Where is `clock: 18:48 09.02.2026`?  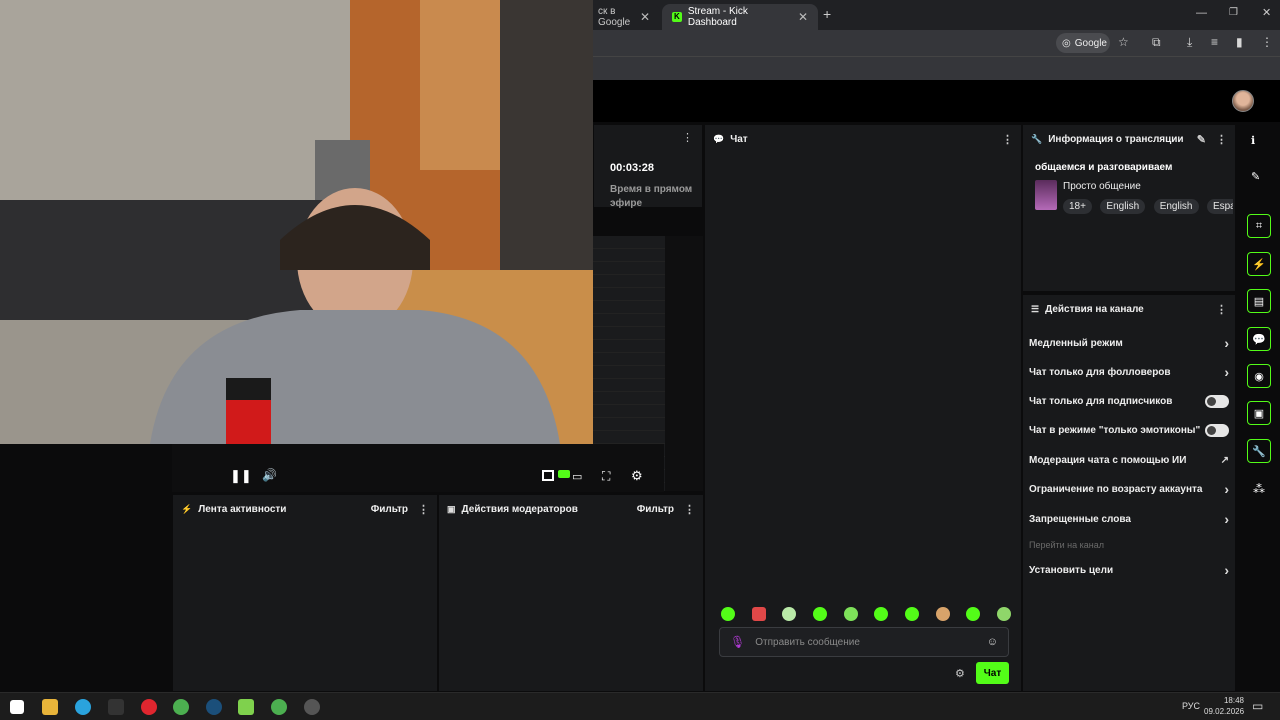 clock: 18:48 09.02.2026 is located at coordinates (1224, 706).